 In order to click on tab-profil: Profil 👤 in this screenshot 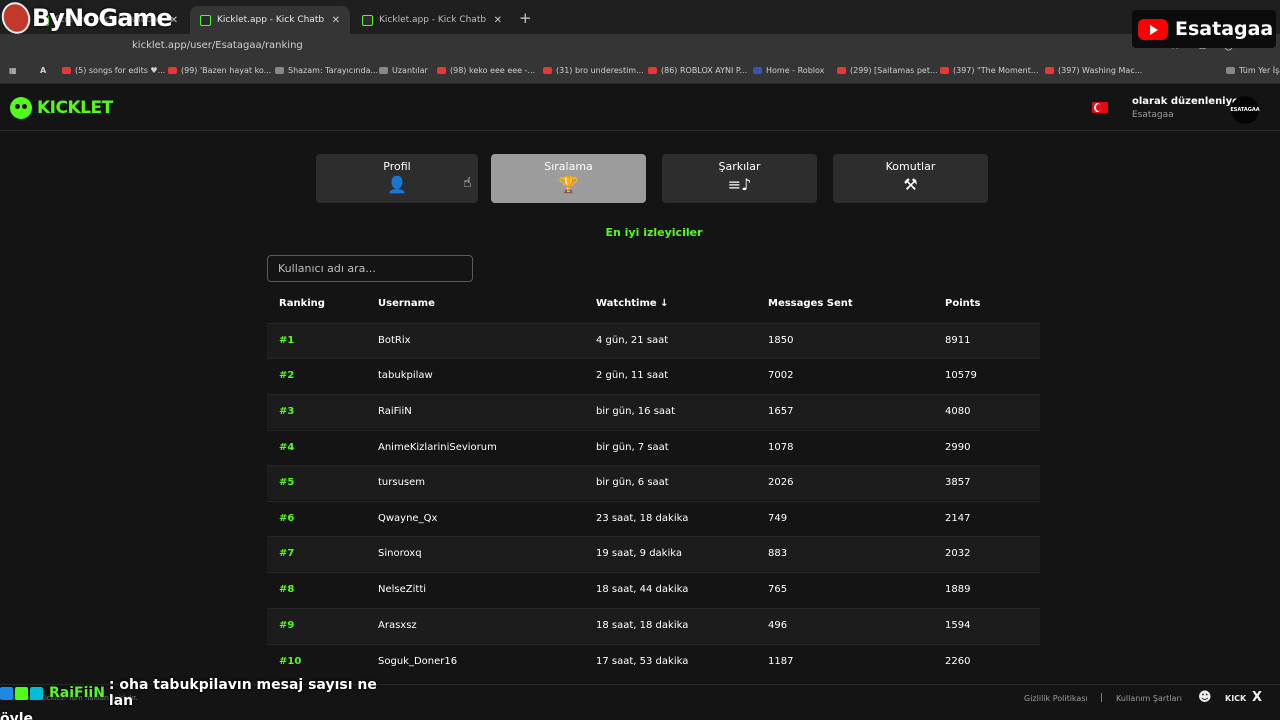, I will do `click(397, 178)`.